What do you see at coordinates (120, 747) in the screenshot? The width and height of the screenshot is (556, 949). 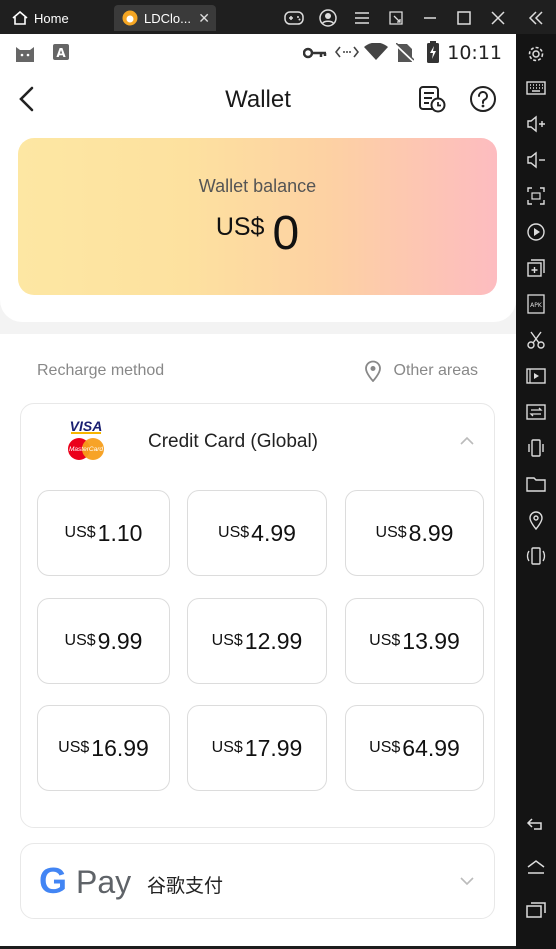 I see `amount-value: 16.99` at bounding box center [120, 747].